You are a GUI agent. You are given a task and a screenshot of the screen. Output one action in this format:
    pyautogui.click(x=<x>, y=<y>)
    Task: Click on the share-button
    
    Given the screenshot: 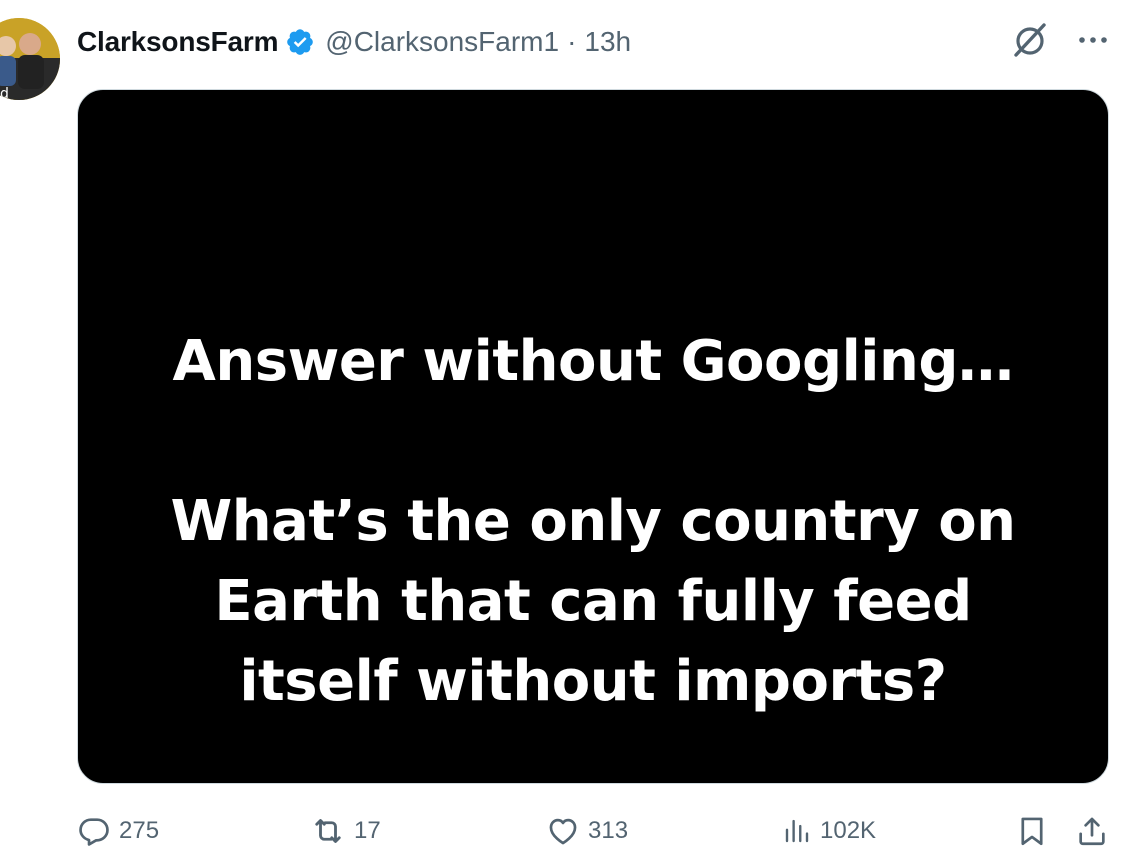 What is the action you would take?
    pyautogui.click(x=1092, y=831)
    